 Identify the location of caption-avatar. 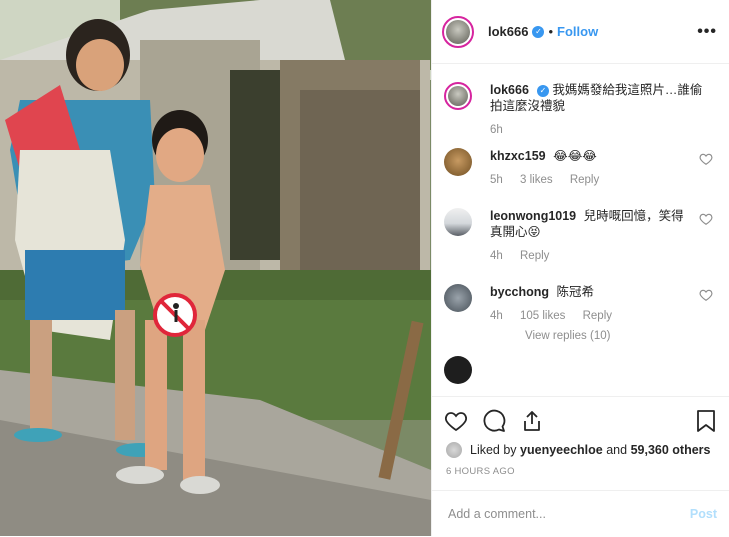
(458, 96).